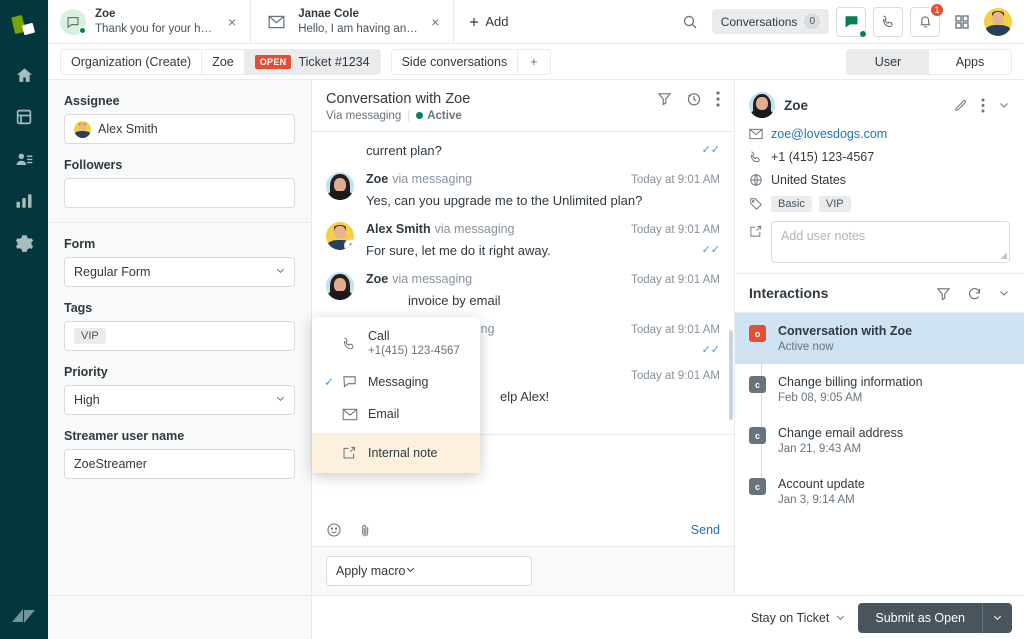  Describe the element at coordinates (396, 415) in the screenshot. I see `menu-item-email: Email` at that location.